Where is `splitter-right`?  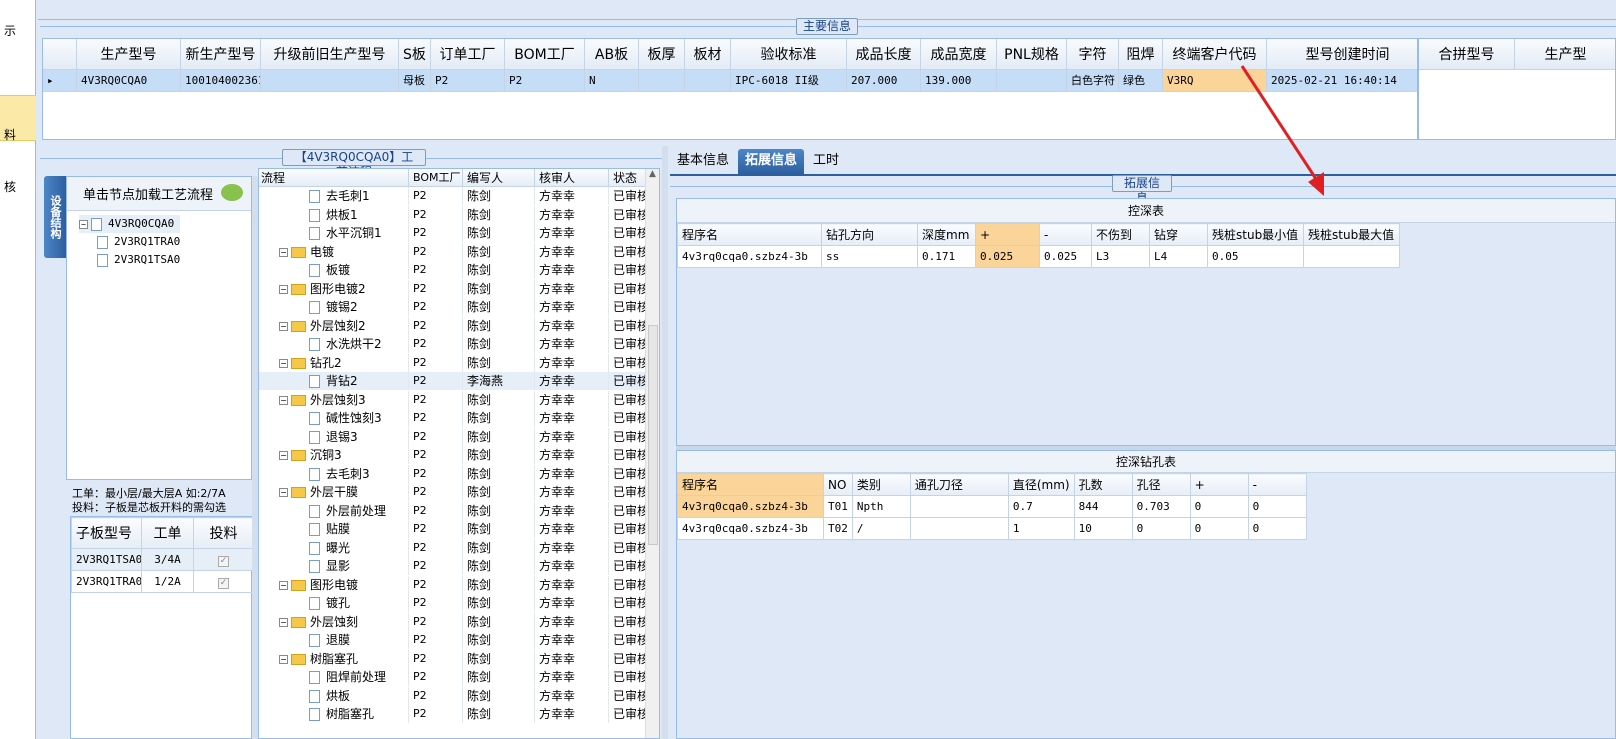 splitter-right is located at coordinates (665, 442).